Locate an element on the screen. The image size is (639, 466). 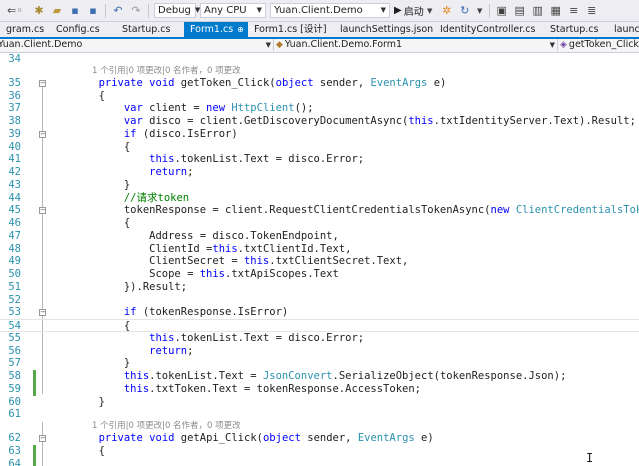
code-line: 36 { is located at coordinates (319, 96).